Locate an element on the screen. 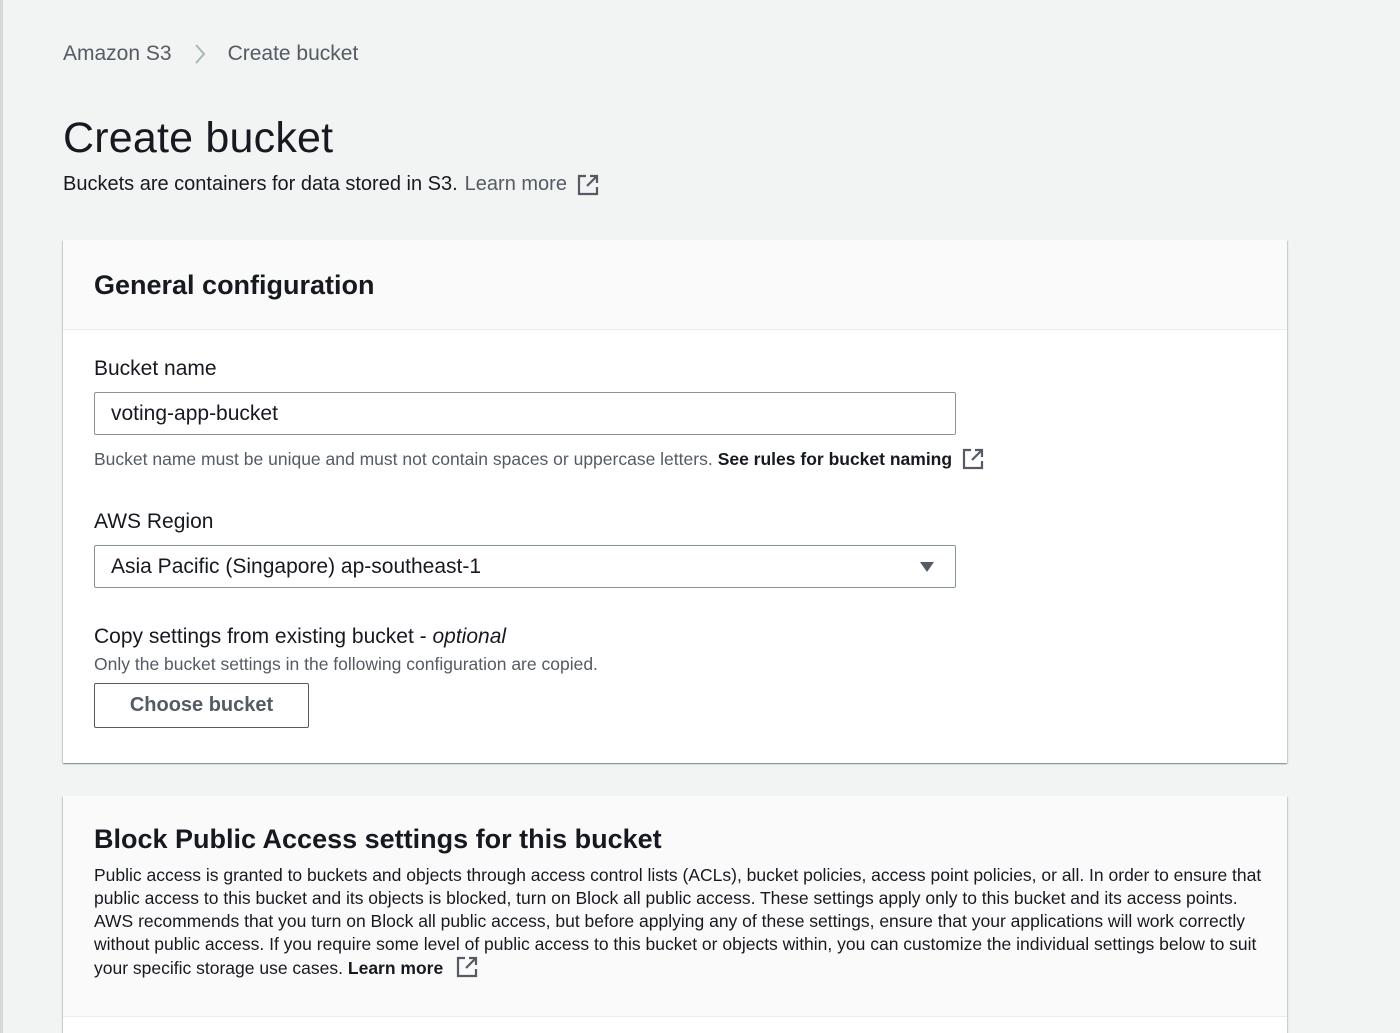  optional-tag: optional is located at coordinates (469, 636).